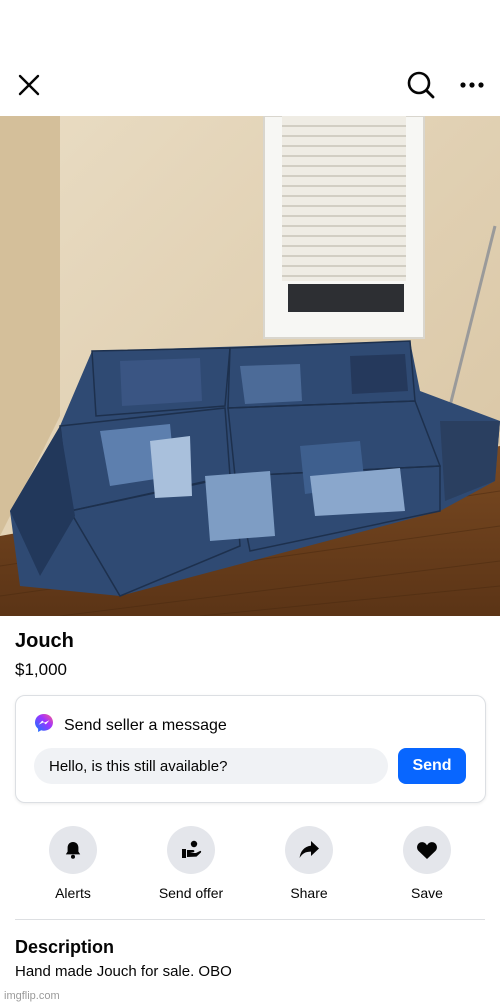 This screenshot has width=500, height=1006. I want to click on messenger-icon, so click(44, 725).